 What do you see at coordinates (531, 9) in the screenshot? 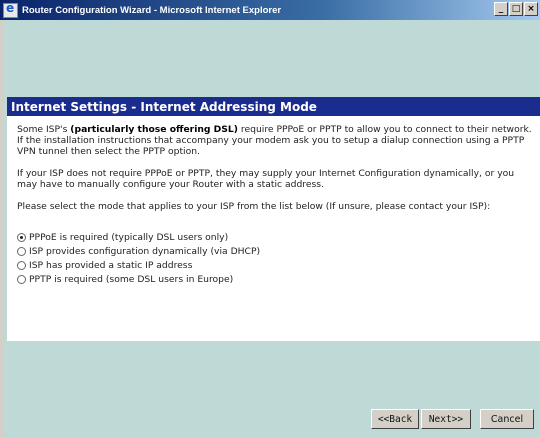
I see `close-button: ×` at bounding box center [531, 9].